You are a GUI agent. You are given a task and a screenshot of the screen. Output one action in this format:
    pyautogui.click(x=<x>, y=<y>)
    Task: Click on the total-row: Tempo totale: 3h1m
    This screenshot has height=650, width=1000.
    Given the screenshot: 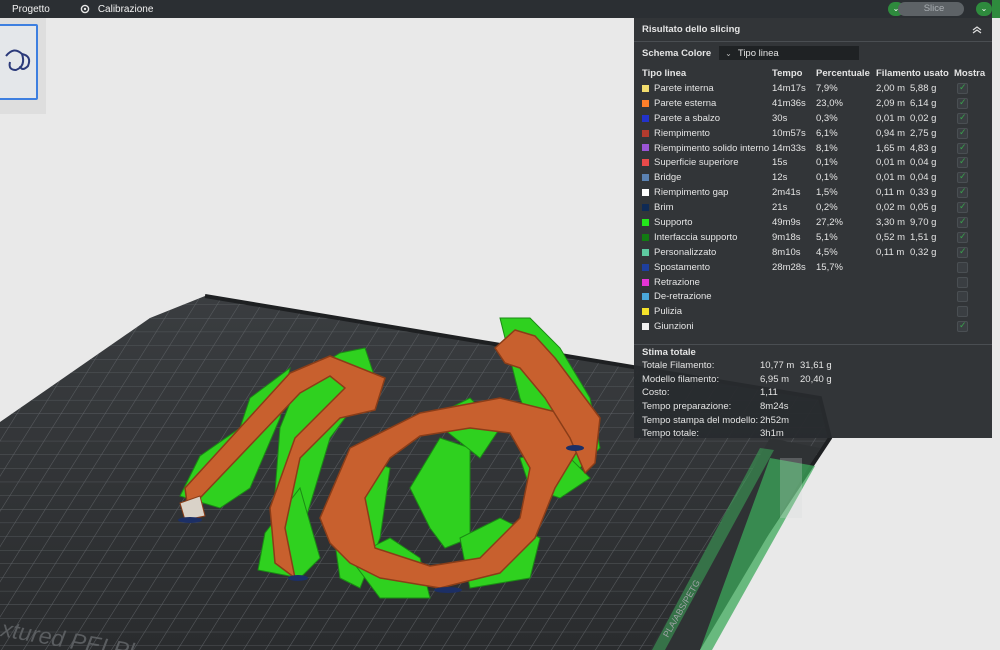 What is the action you would take?
    pyautogui.click(x=813, y=435)
    